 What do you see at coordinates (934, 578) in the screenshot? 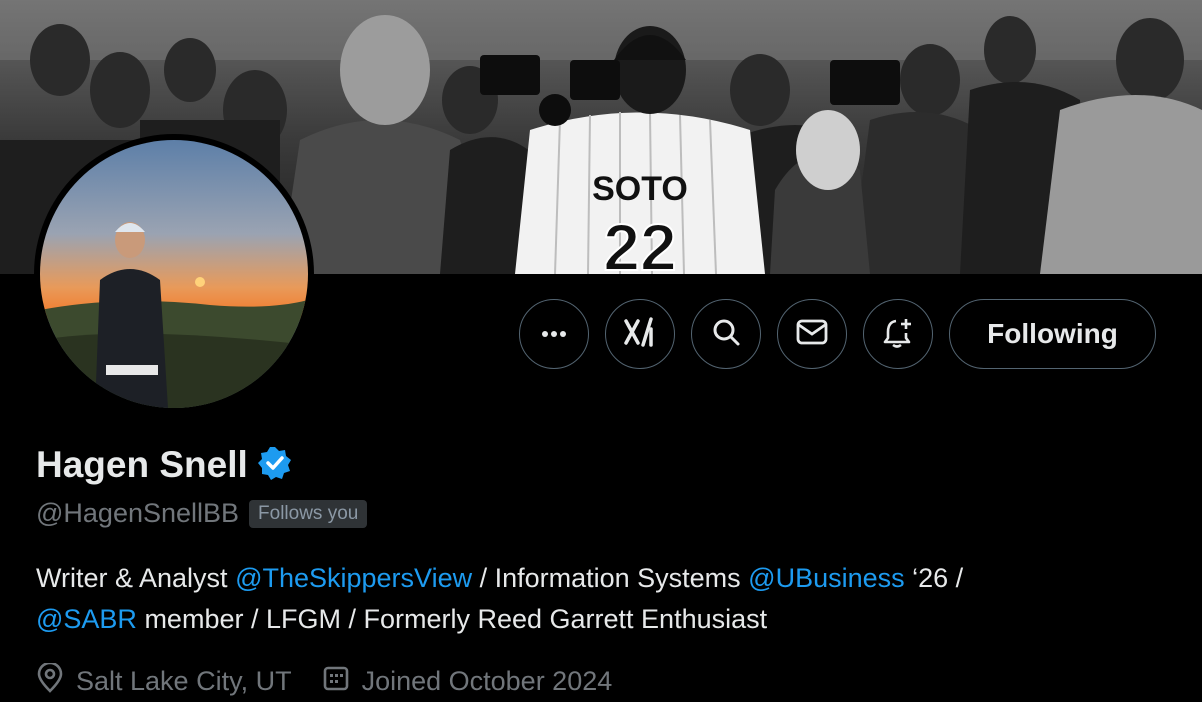
I see `bio-text: ‘26 /` at bounding box center [934, 578].